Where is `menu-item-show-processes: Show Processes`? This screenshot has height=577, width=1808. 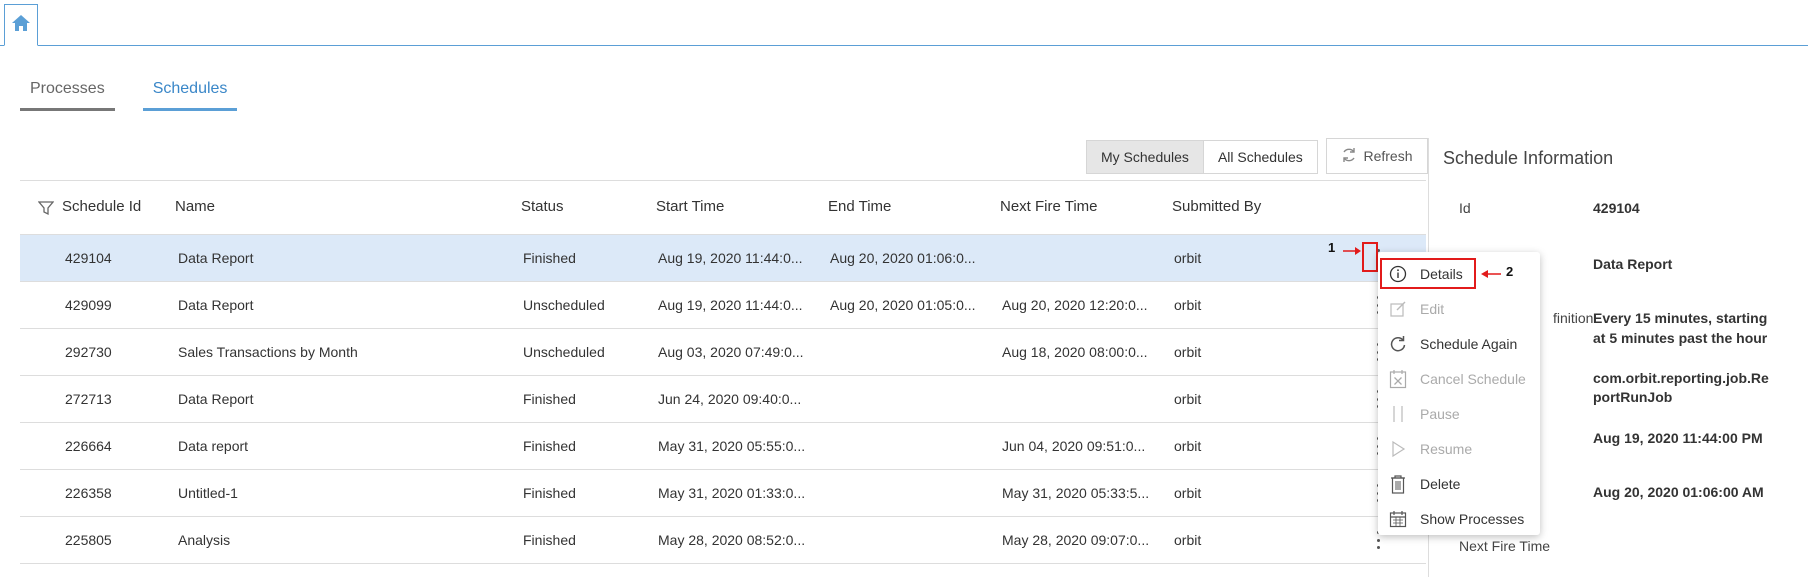 menu-item-show-processes: Show Processes is located at coordinates (1459, 519).